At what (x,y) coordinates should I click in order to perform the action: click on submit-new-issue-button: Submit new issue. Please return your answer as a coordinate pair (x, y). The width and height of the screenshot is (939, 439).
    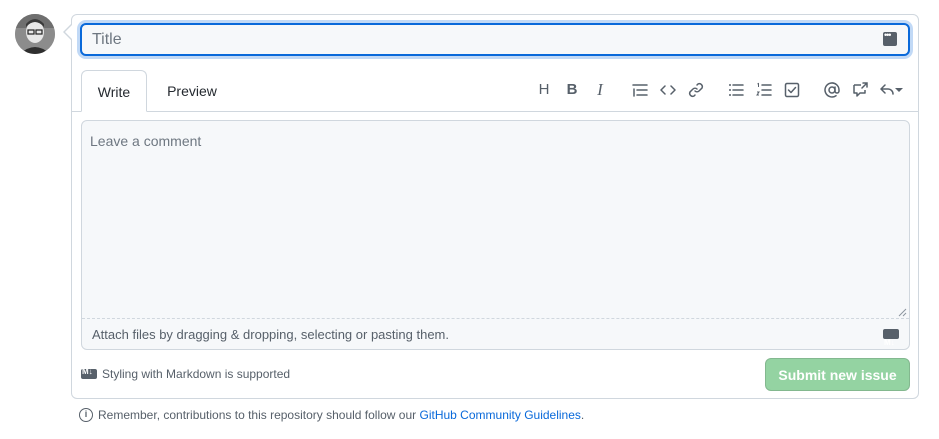
    Looking at the image, I should click on (837, 374).